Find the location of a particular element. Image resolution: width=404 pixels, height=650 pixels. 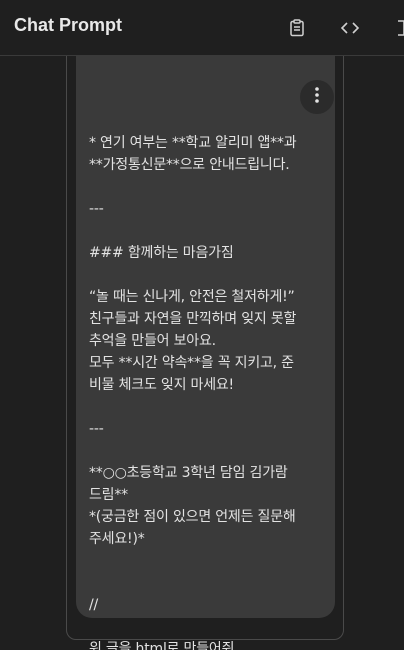

message-line: 비물 체크도 잊지 마세요! is located at coordinates (161, 385).